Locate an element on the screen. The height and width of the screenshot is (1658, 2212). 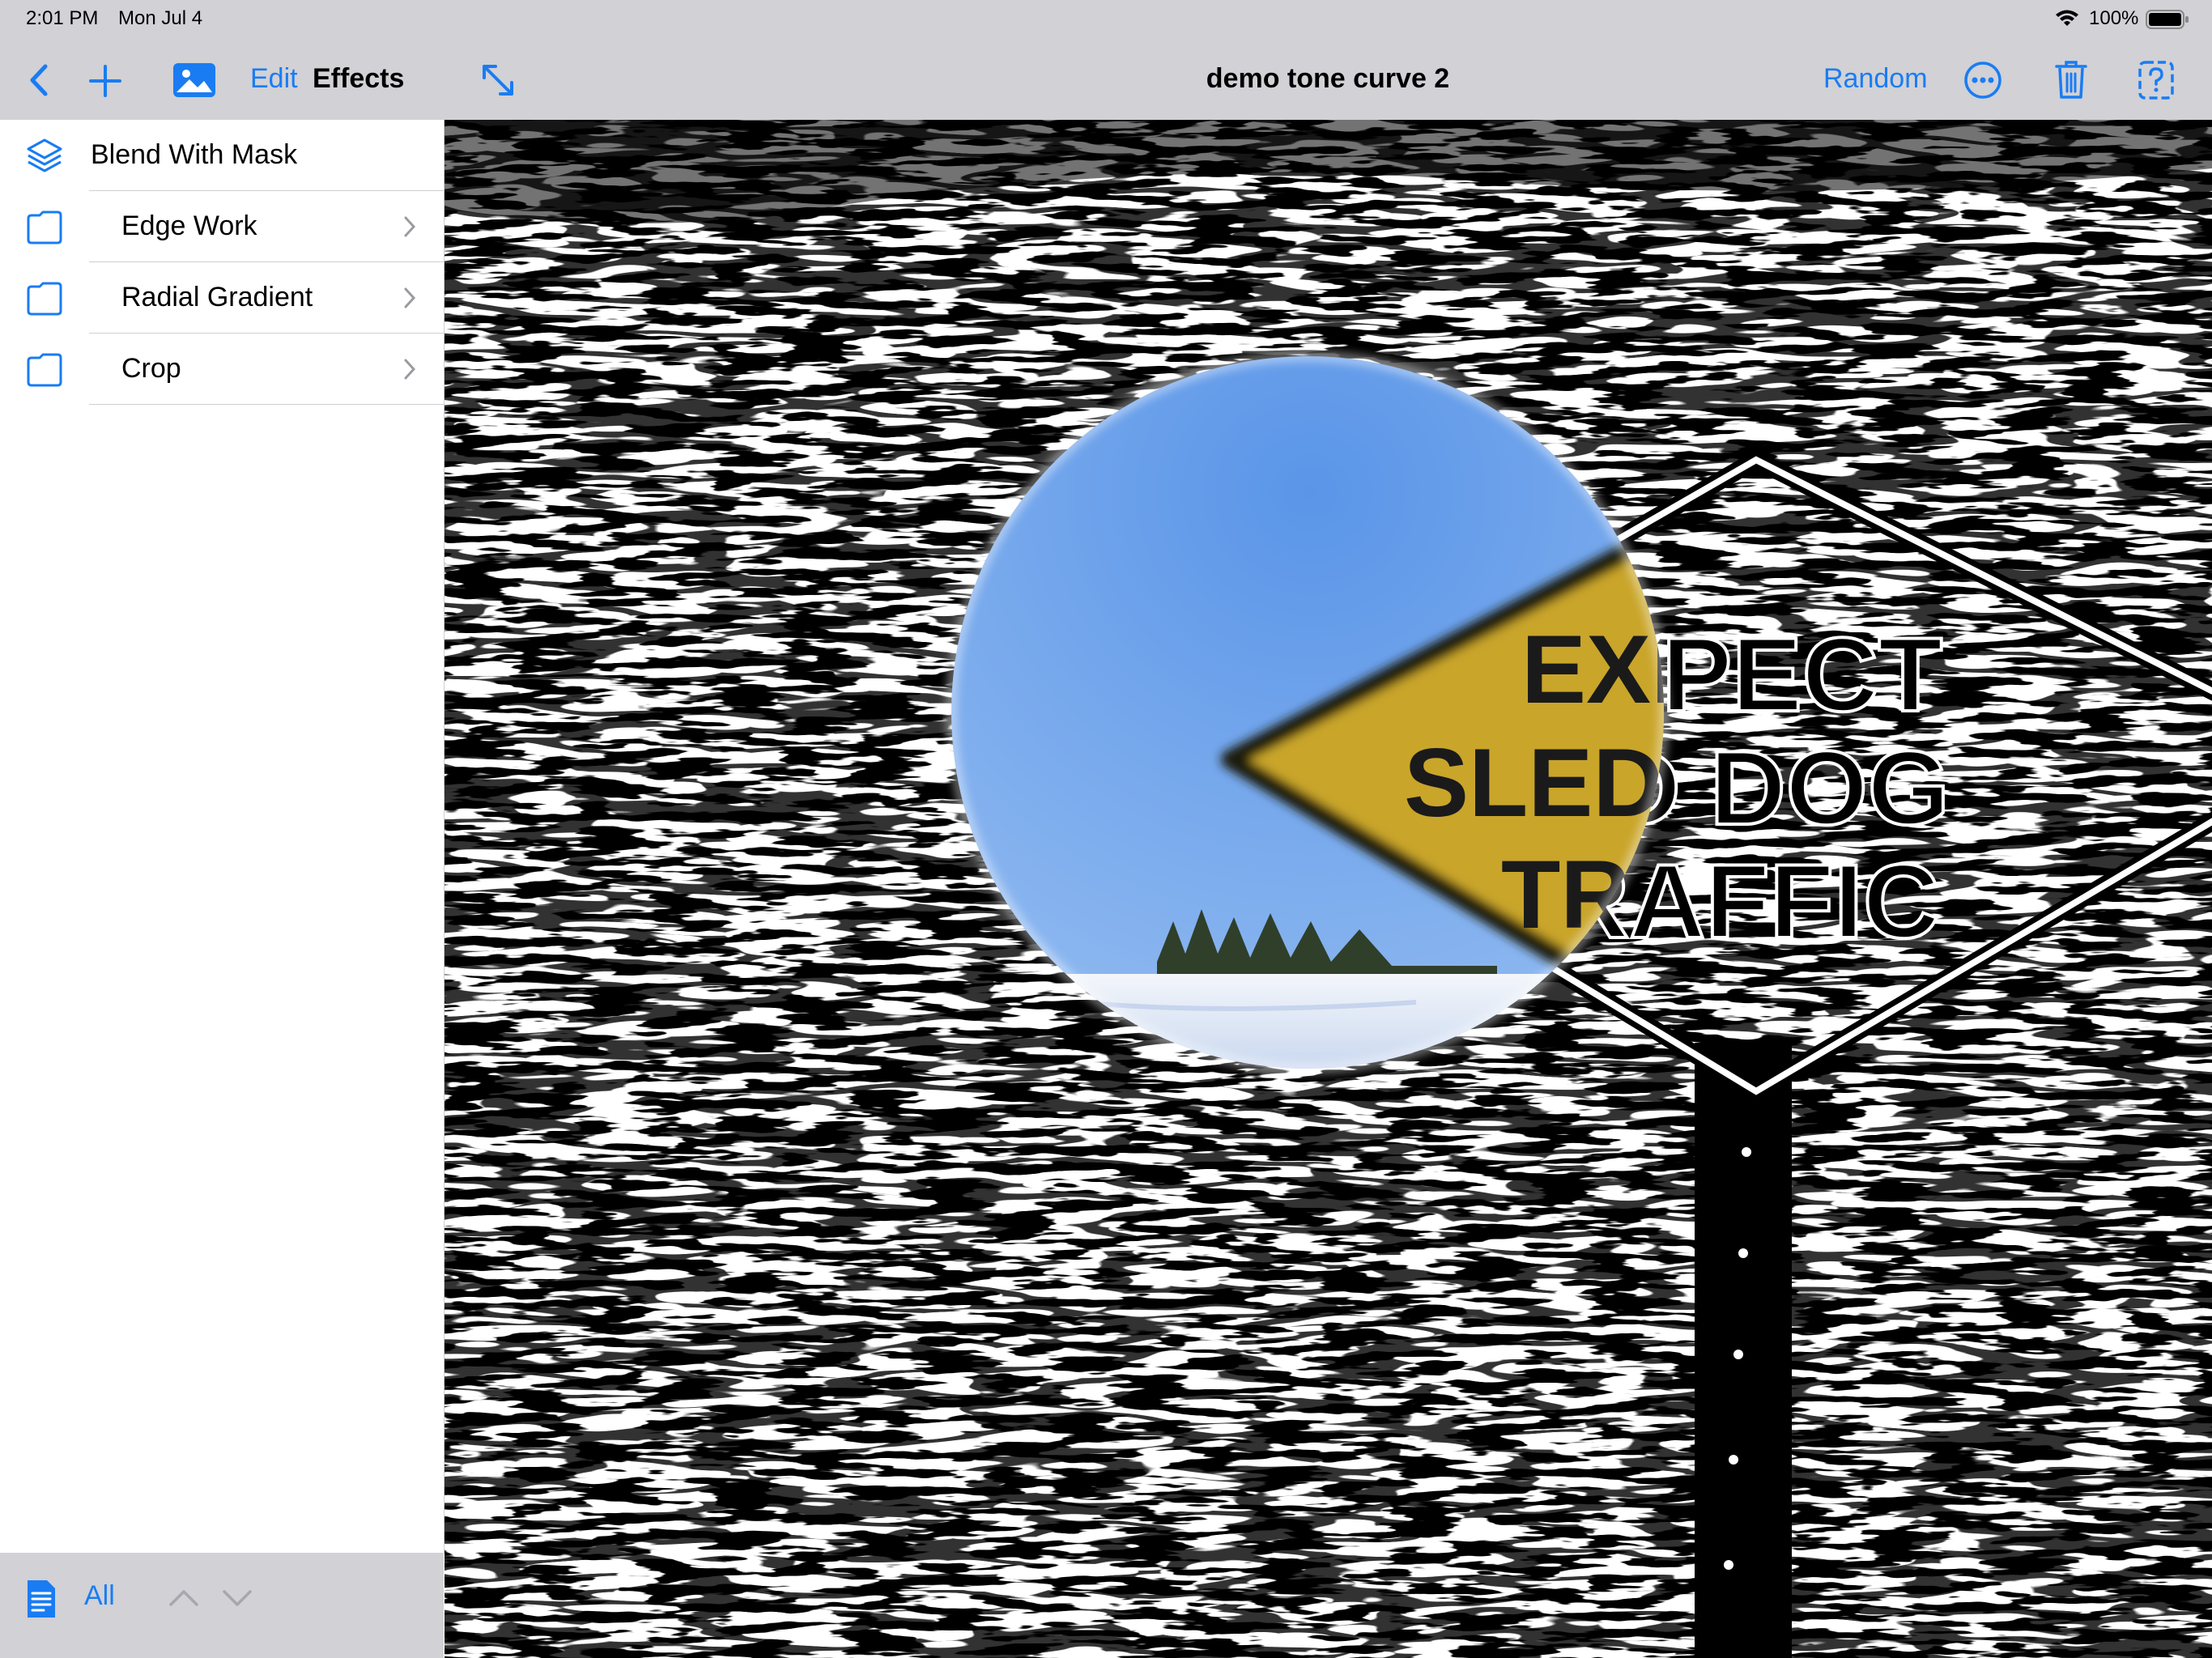
battery-icon is located at coordinates (2167, 22).